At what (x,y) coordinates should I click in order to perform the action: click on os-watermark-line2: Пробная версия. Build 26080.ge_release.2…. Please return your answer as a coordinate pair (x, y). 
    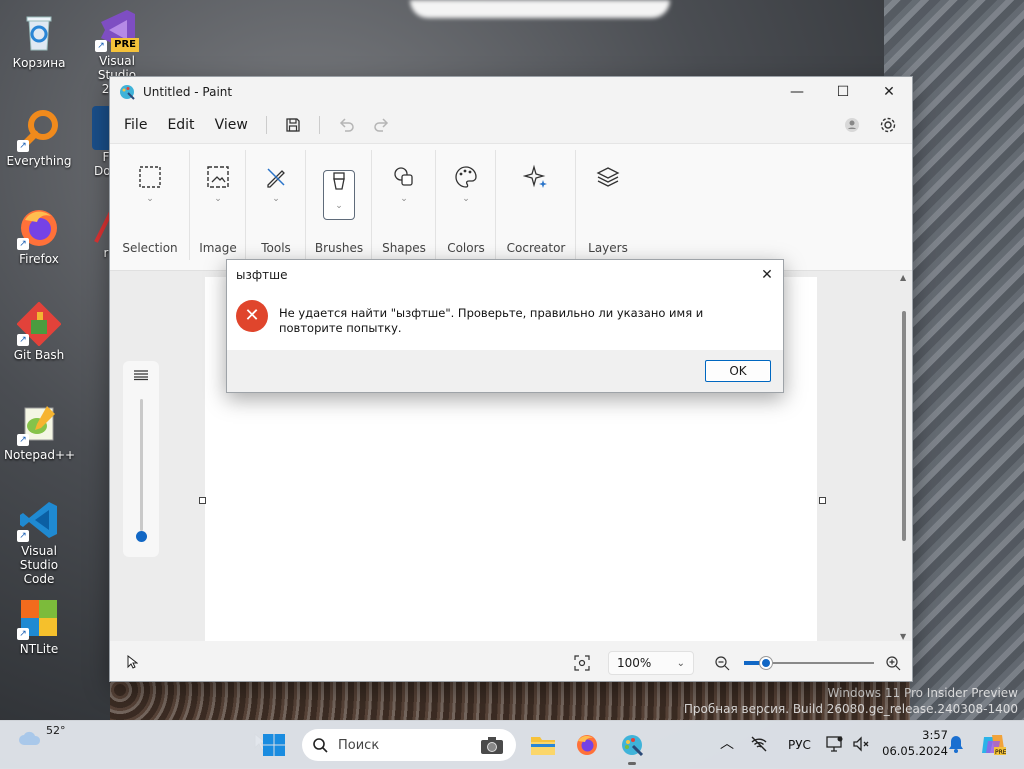
    Looking at the image, I should click on (850, 709).